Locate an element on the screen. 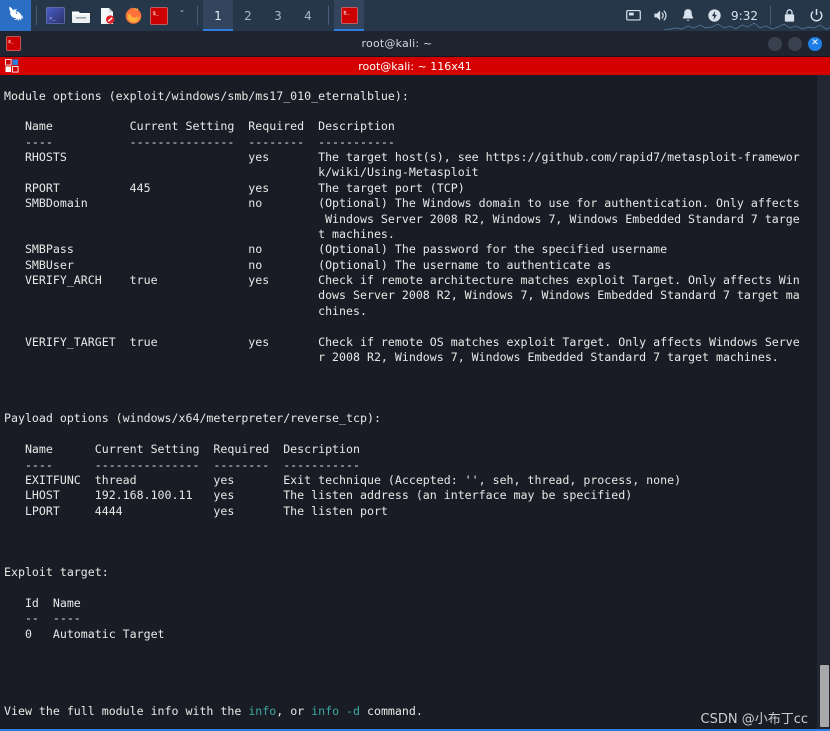 This screenshot has height=731, width=830. firefox-icon is located at coordinates (133, 15).